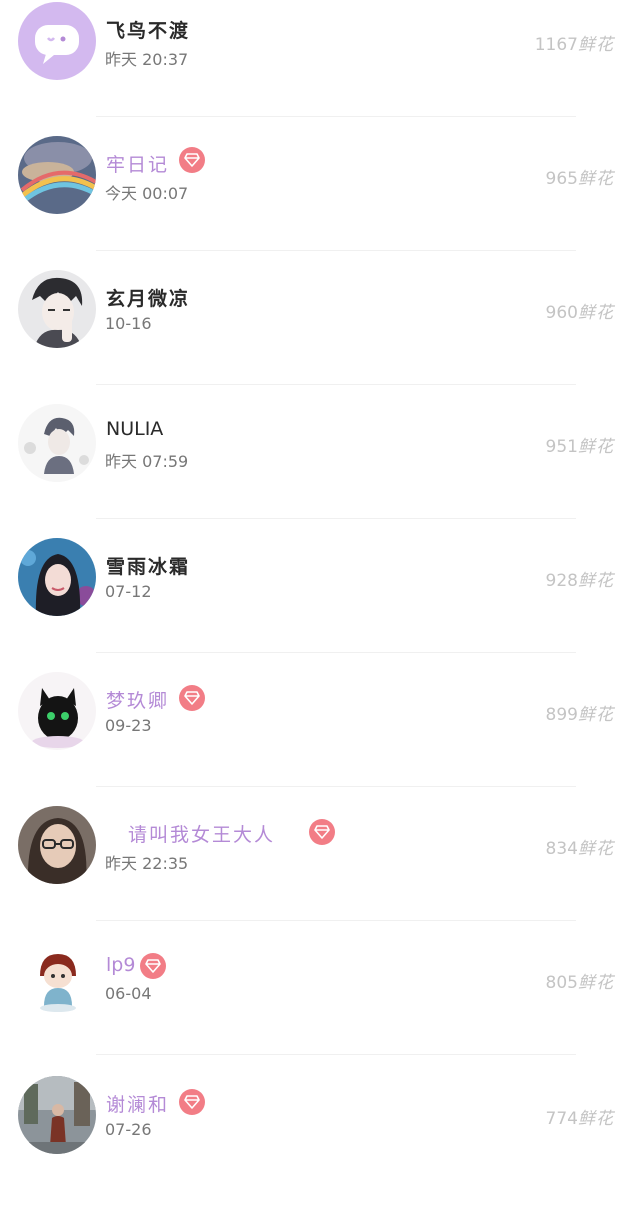 The height and width of the screenshot is (1206, 640). What do you see at coordinates (147, 863) in the screenshot?
I see `post-time: 昨天 22:35` at bounding box center [147, 863].